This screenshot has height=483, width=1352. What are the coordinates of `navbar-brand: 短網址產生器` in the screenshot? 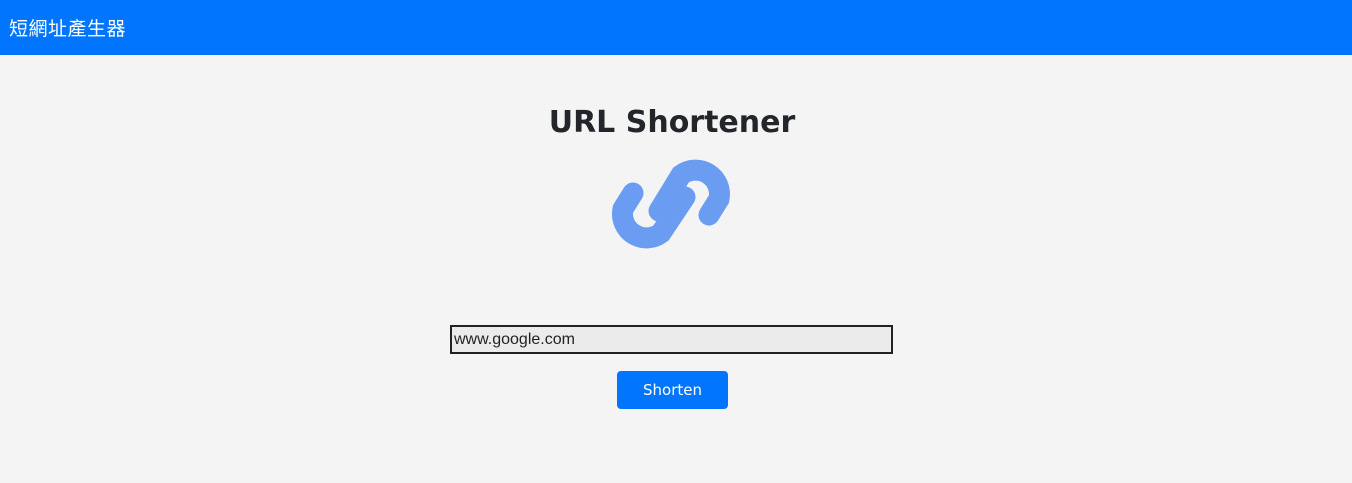 It's located at (67, 27).